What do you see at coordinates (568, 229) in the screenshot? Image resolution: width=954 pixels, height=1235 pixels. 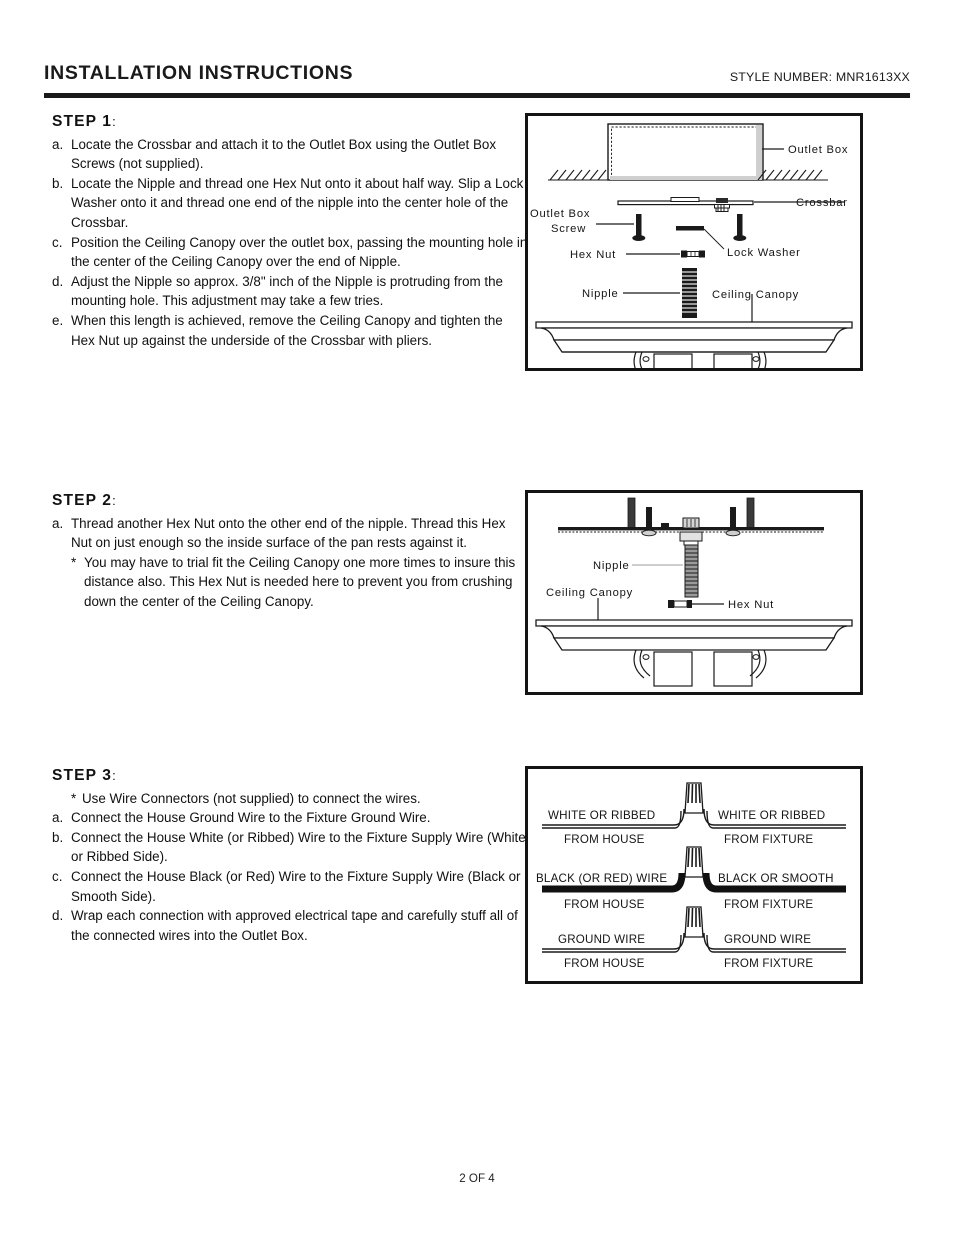 I see `outlet-box-screw-label-line2: Screw` at bounding box center [568, 229].